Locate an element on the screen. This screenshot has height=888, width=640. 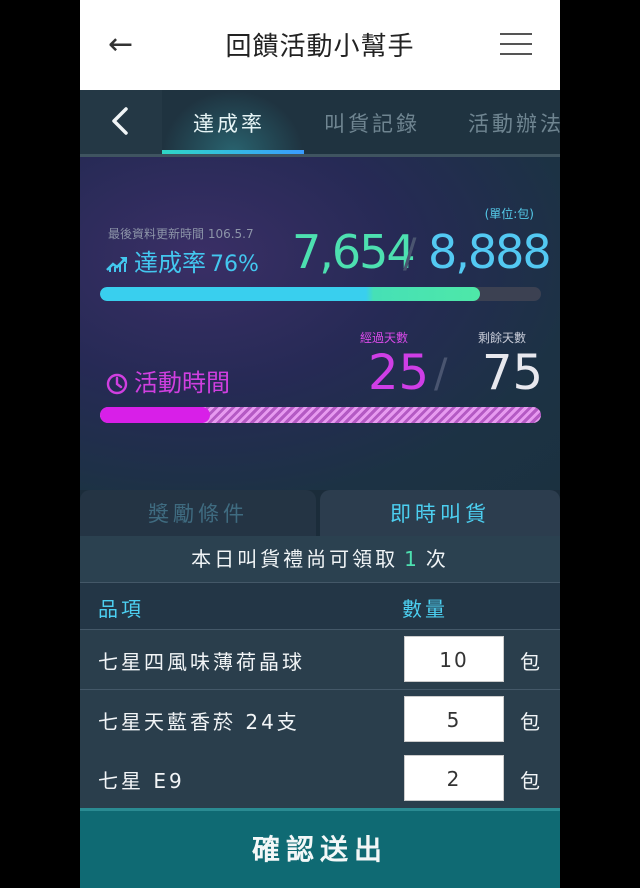
tab-order-records: 叫貨記錄 is located at coordinates (372, 123).